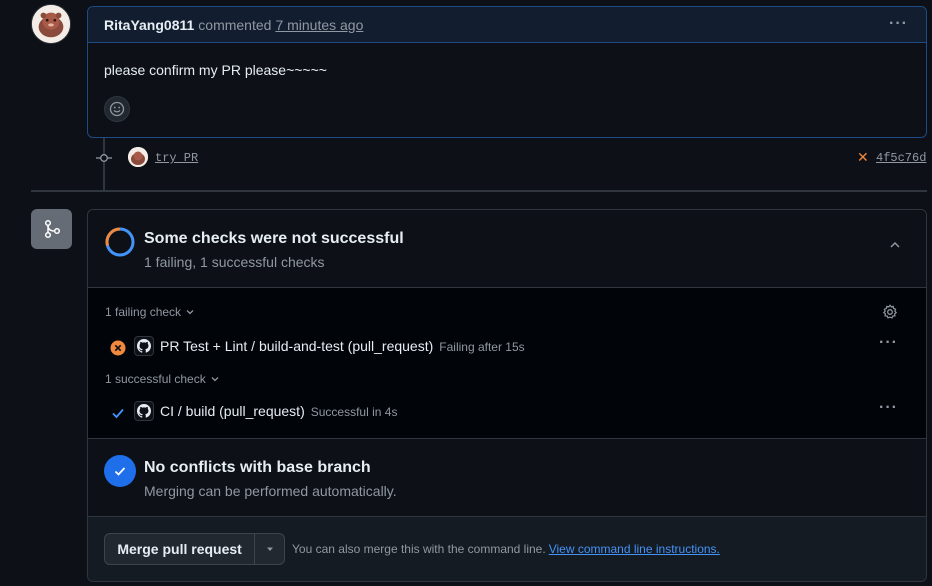 The image size is (932, 586). Describe the element at coordinates (176, 158) in the screenshot. I see `commit-message: try PR` at that location.